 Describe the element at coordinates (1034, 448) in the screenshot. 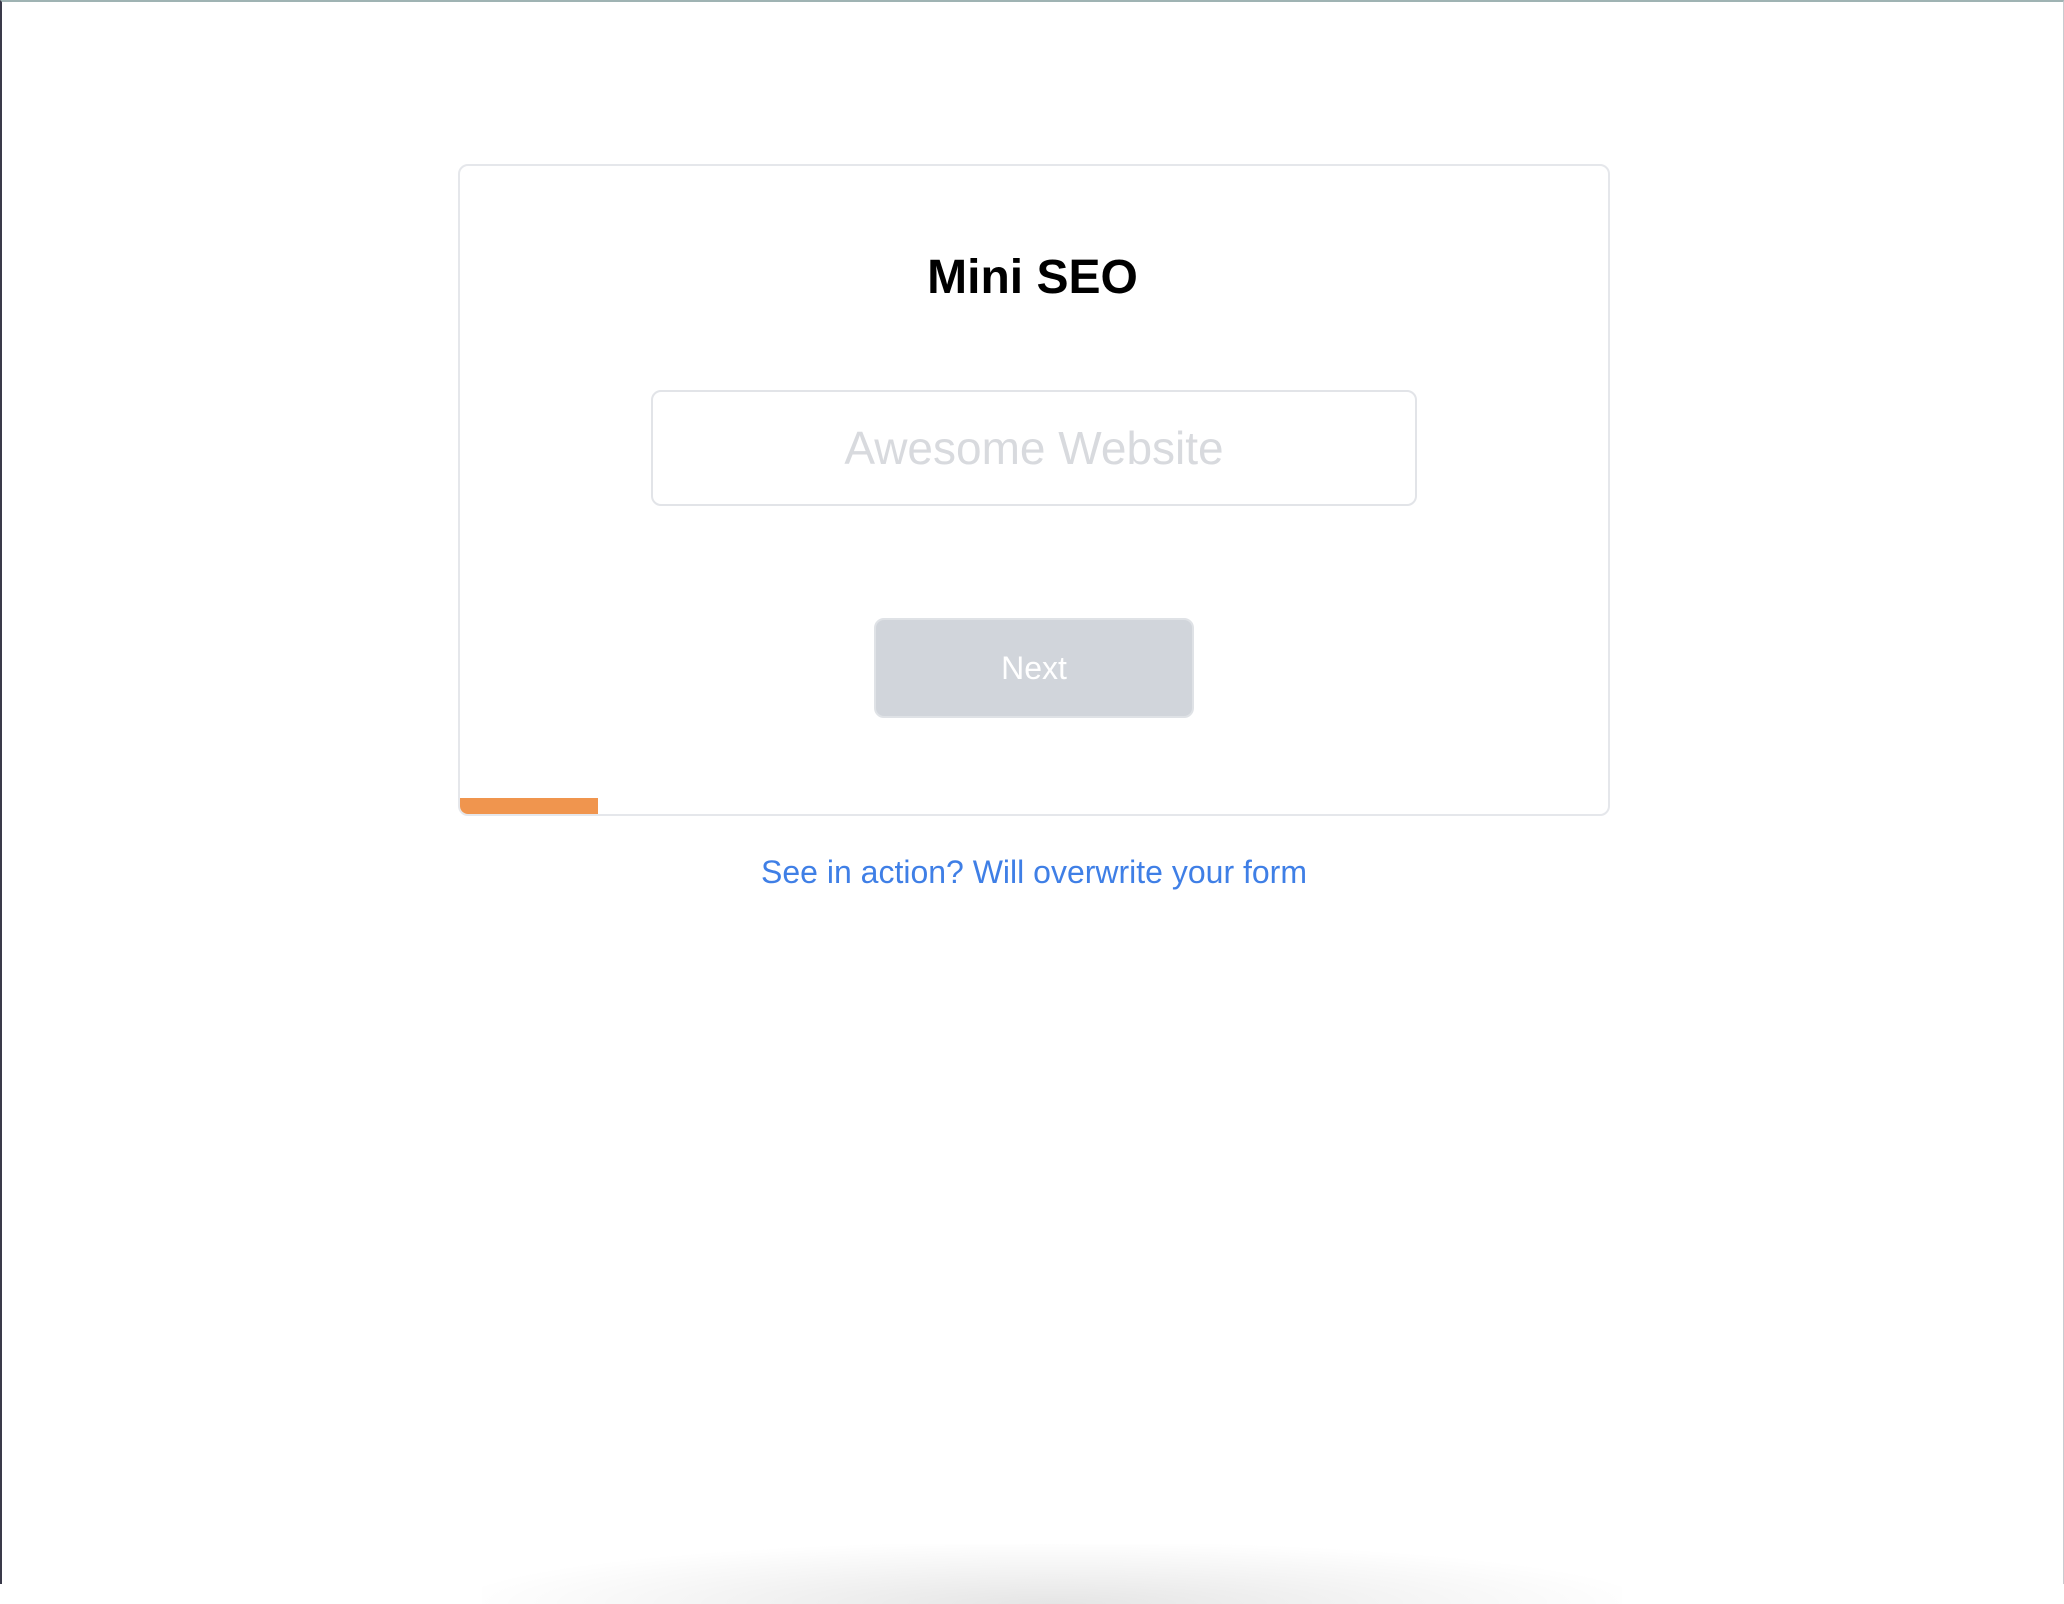

I see `website-name-input` at that location.